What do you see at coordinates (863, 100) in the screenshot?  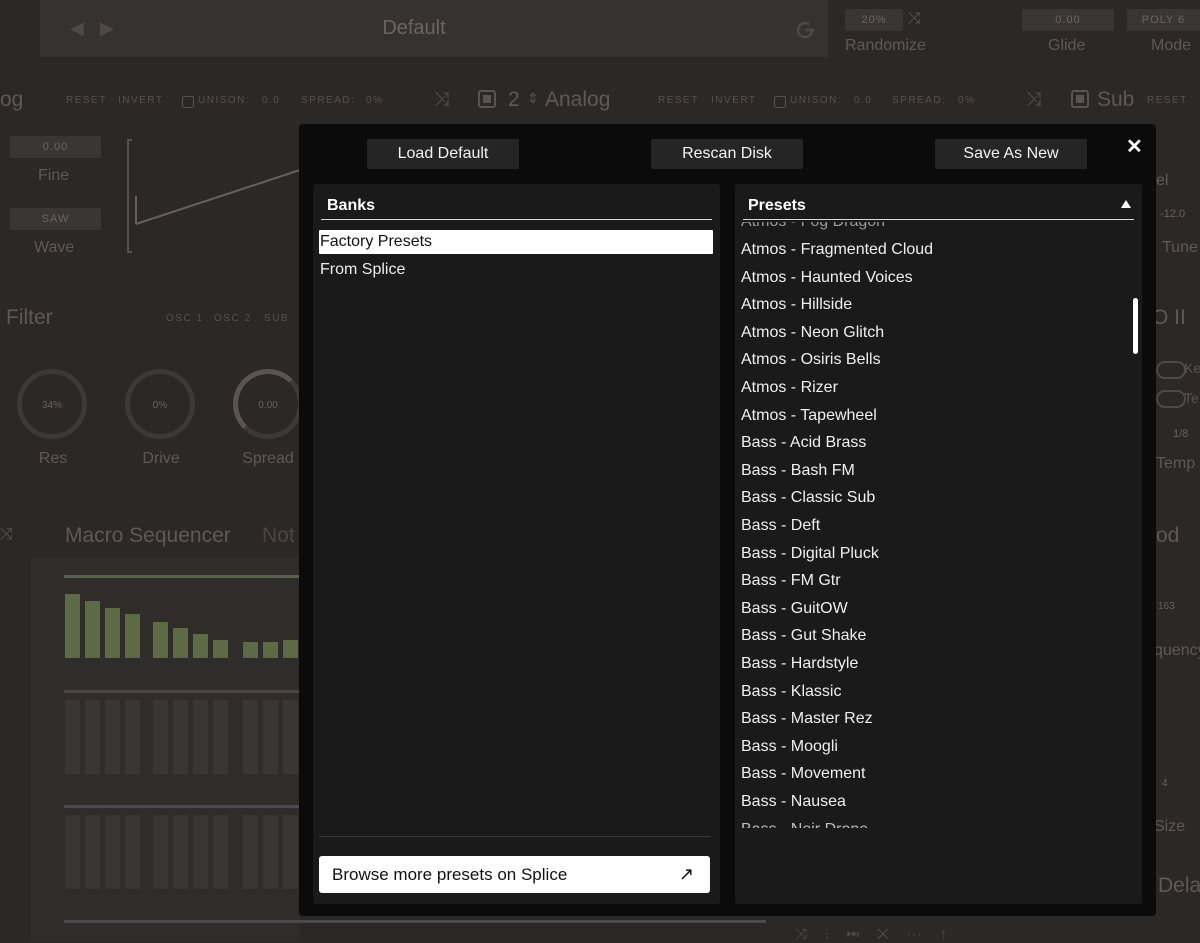 I see `osc2-unison-value: 0.0` at bounding box center [863, 100].